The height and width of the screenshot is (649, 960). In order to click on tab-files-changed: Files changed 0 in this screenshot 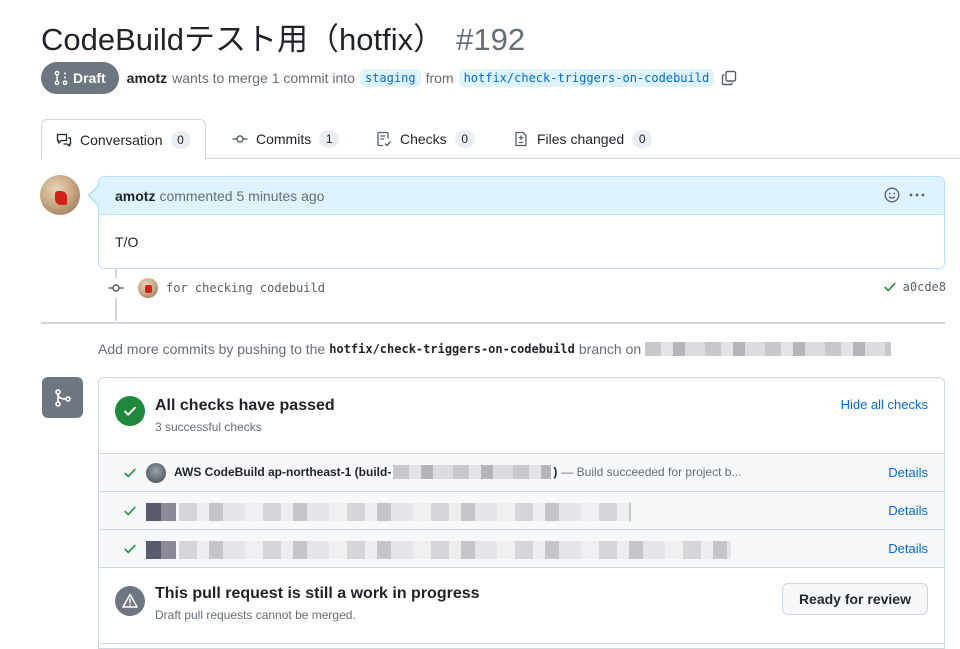, I will do `click(583, 139)`.